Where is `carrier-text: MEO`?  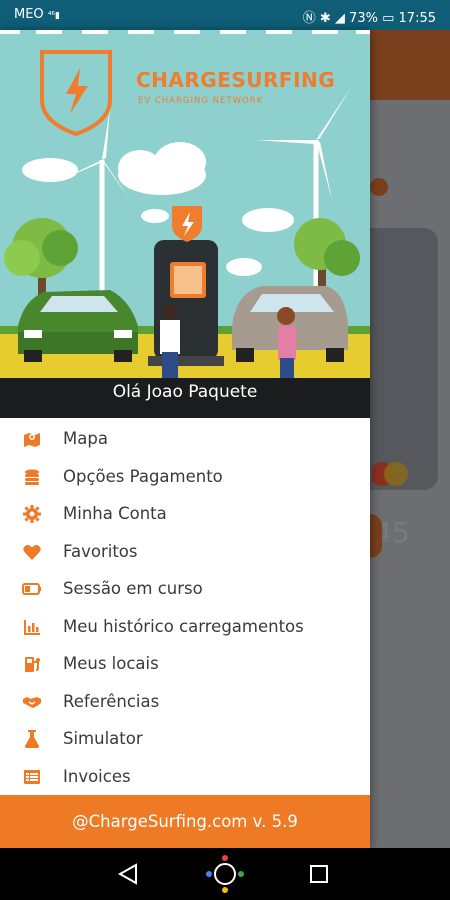 carrier-text: MEO is located at coordinates (29, 14).